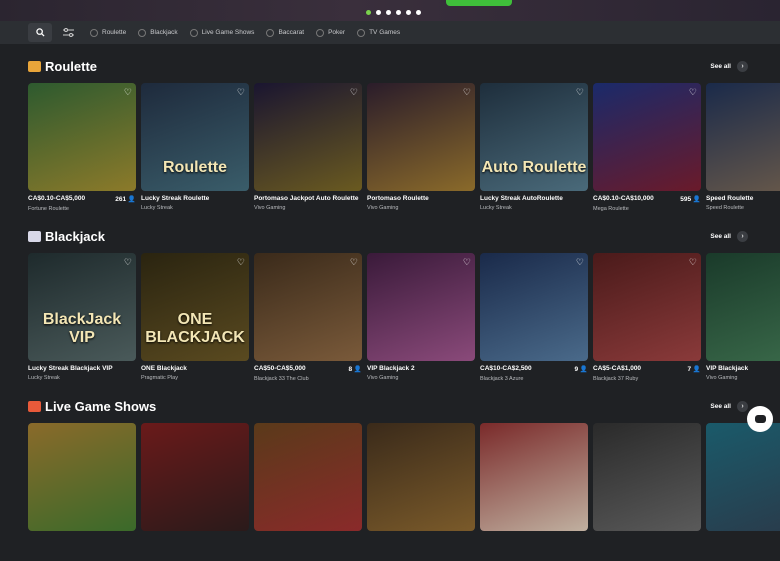  What do you see at coordinates (82, 307) in the screenshot?
I see `game-thumbnail: ♡ BlackJack VIP` at bounding box center [82, 307].